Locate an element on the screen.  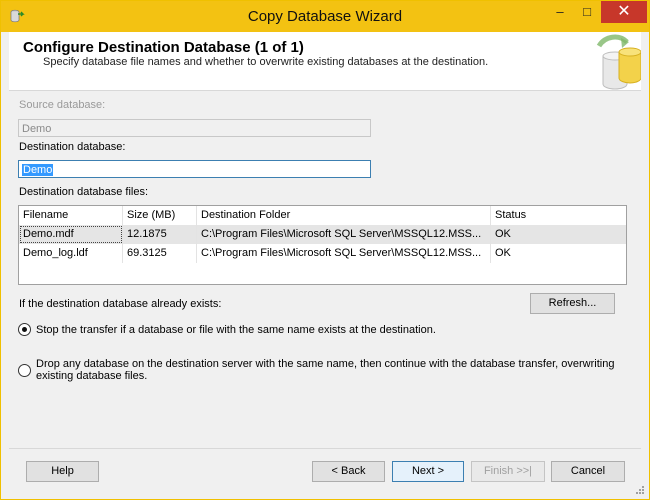
cell-filename: Demo.mdf is located at coordinates (71, 234).